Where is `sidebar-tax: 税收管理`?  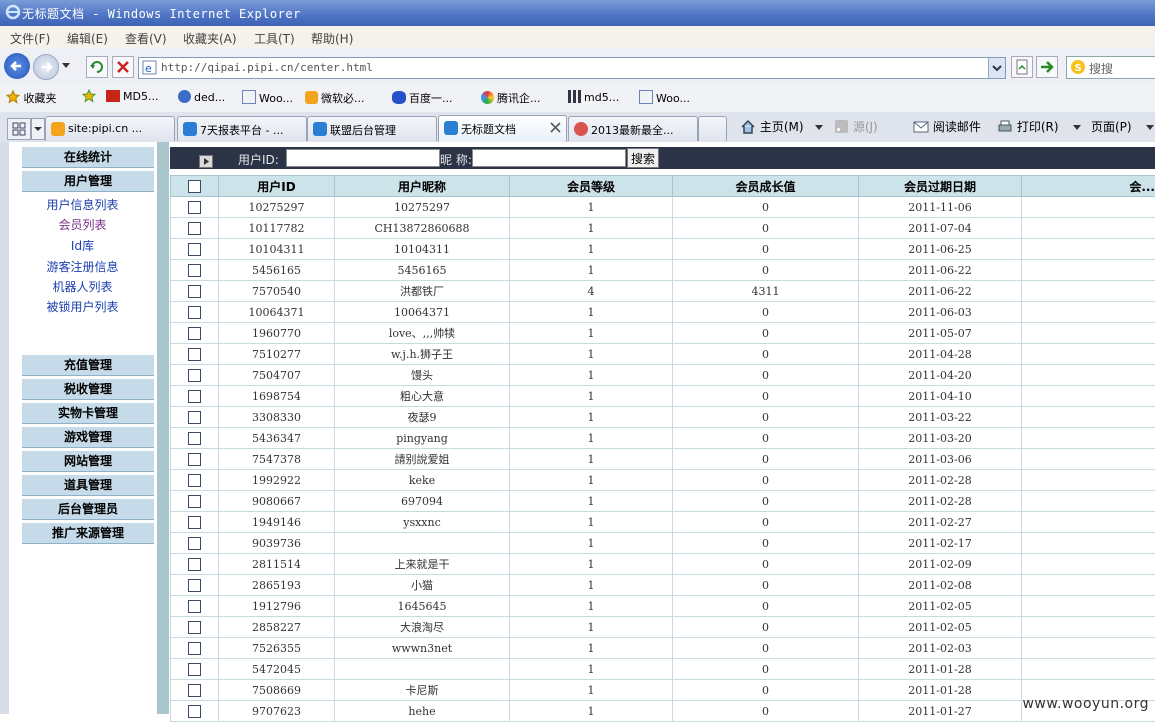 sidebar-tax: 税收管理 is located at coordinates (88, 389).